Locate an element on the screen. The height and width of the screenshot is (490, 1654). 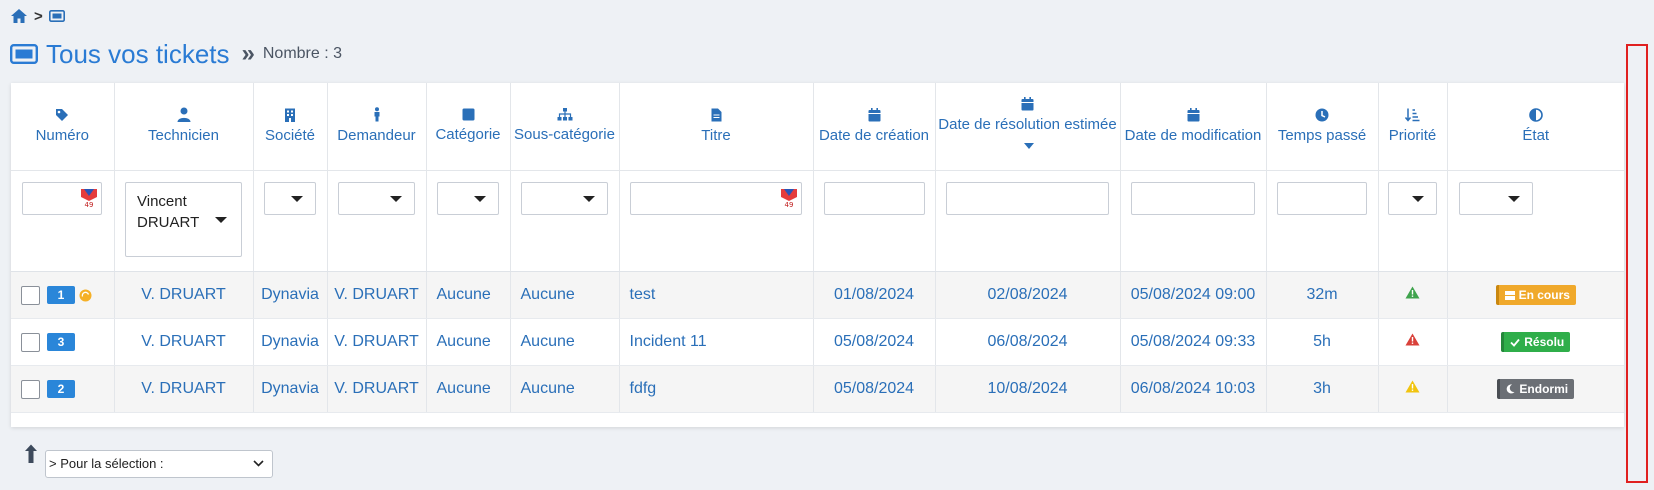
bulk-action-select: > Pour la sélection : is located at coordinates (159, 464).